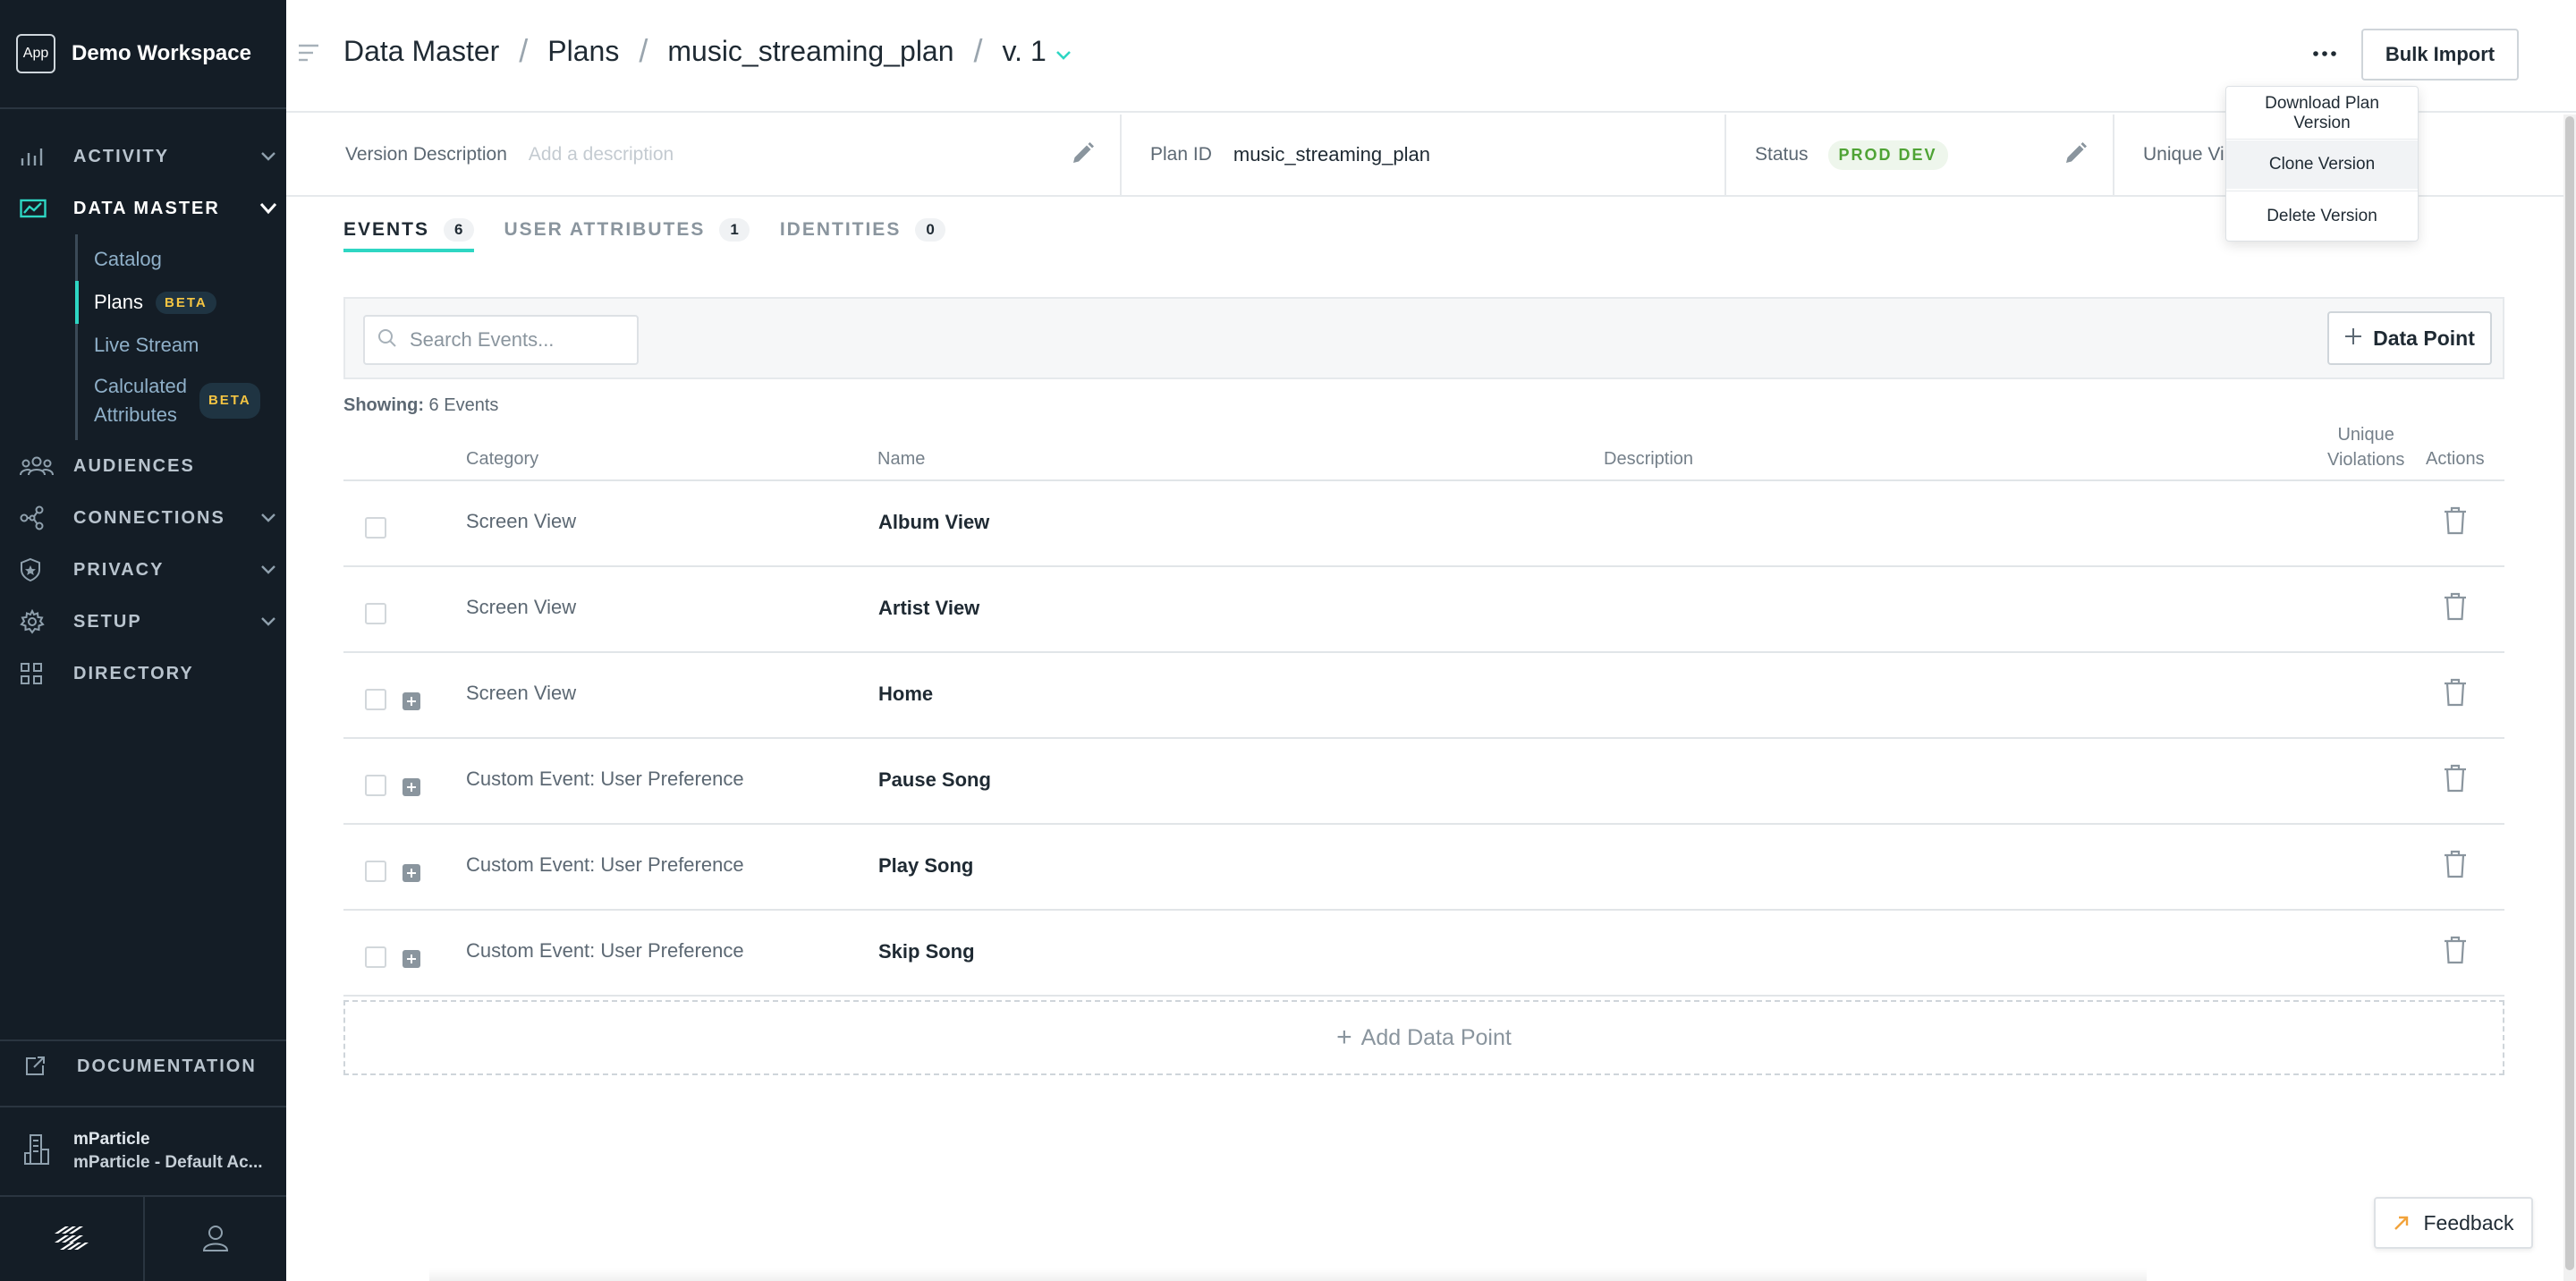  Describe the element at coordinates (143, 622) in the screenshot. I see `sidebar-item-setup: SETUP` at that location.